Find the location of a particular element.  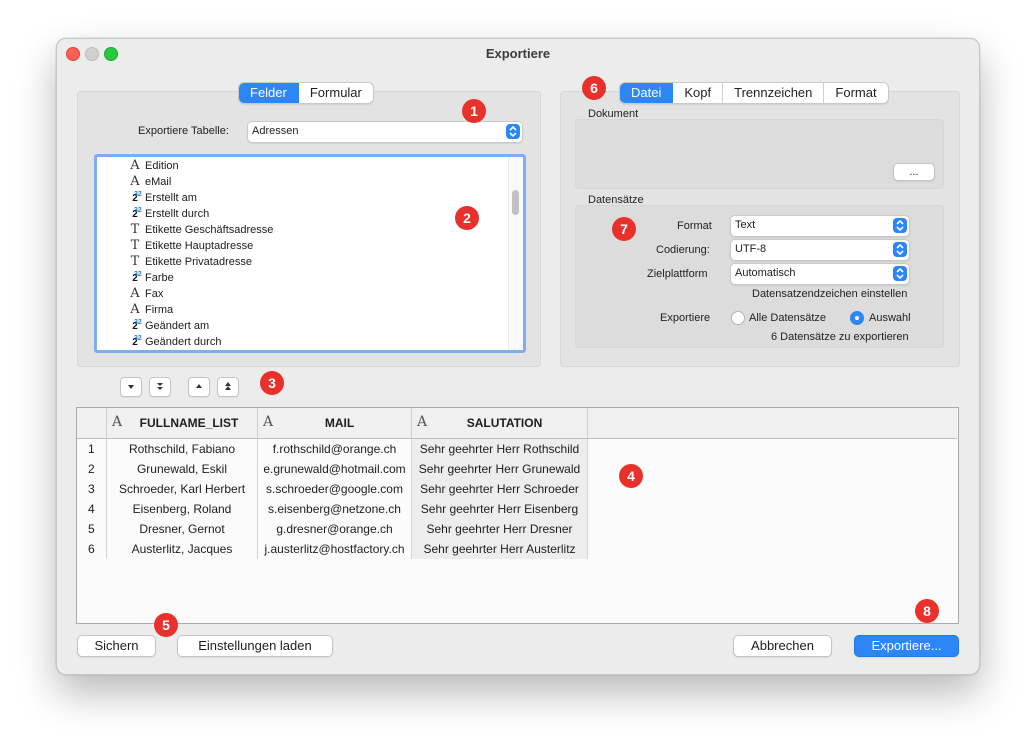

field-label: Fax is located at coordinates (154, 294).